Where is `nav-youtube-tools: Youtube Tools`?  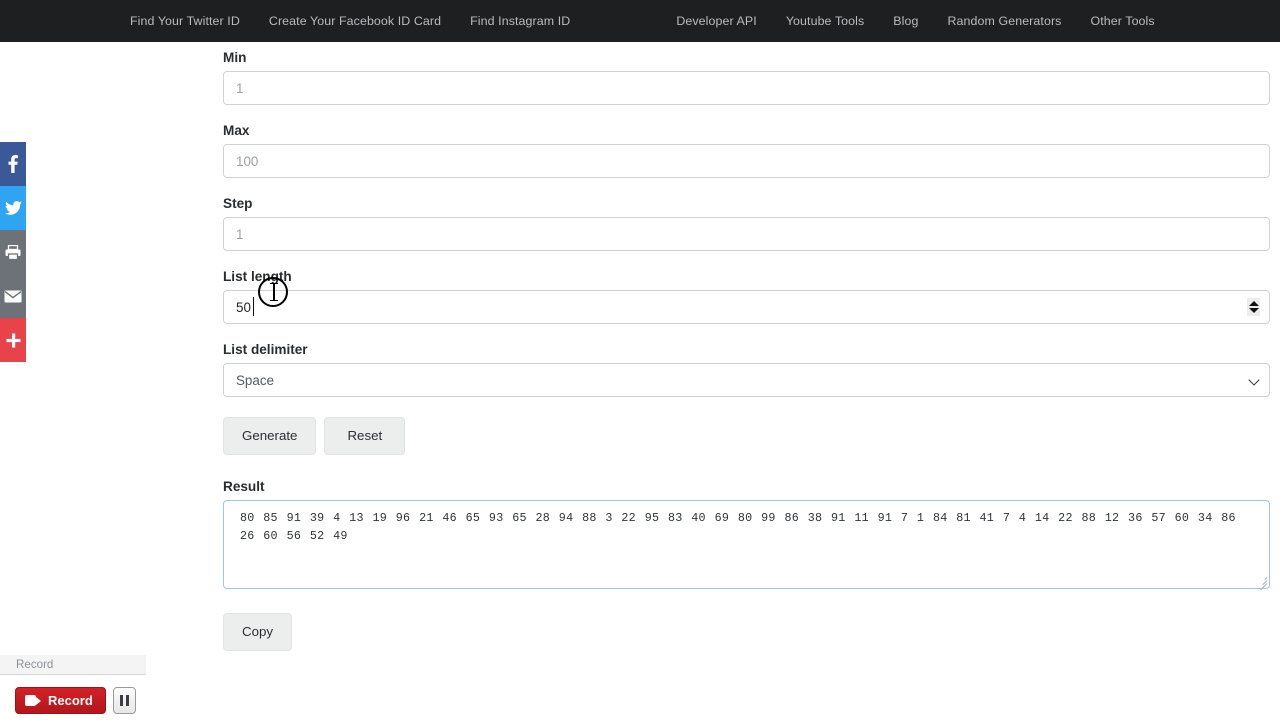
nav-youtube-tools: Youtube Tools is located at coordinates (825, 21).